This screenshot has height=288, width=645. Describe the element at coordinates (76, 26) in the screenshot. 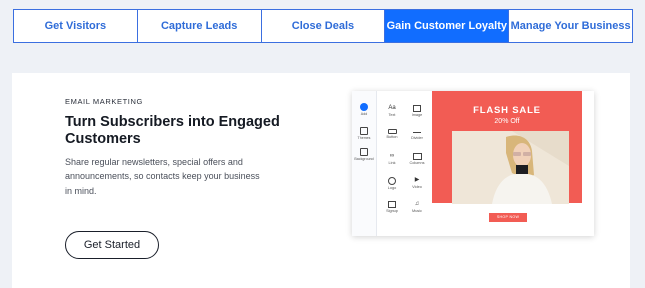

I see `tab-get-visitors: Get Visitors` at that location.